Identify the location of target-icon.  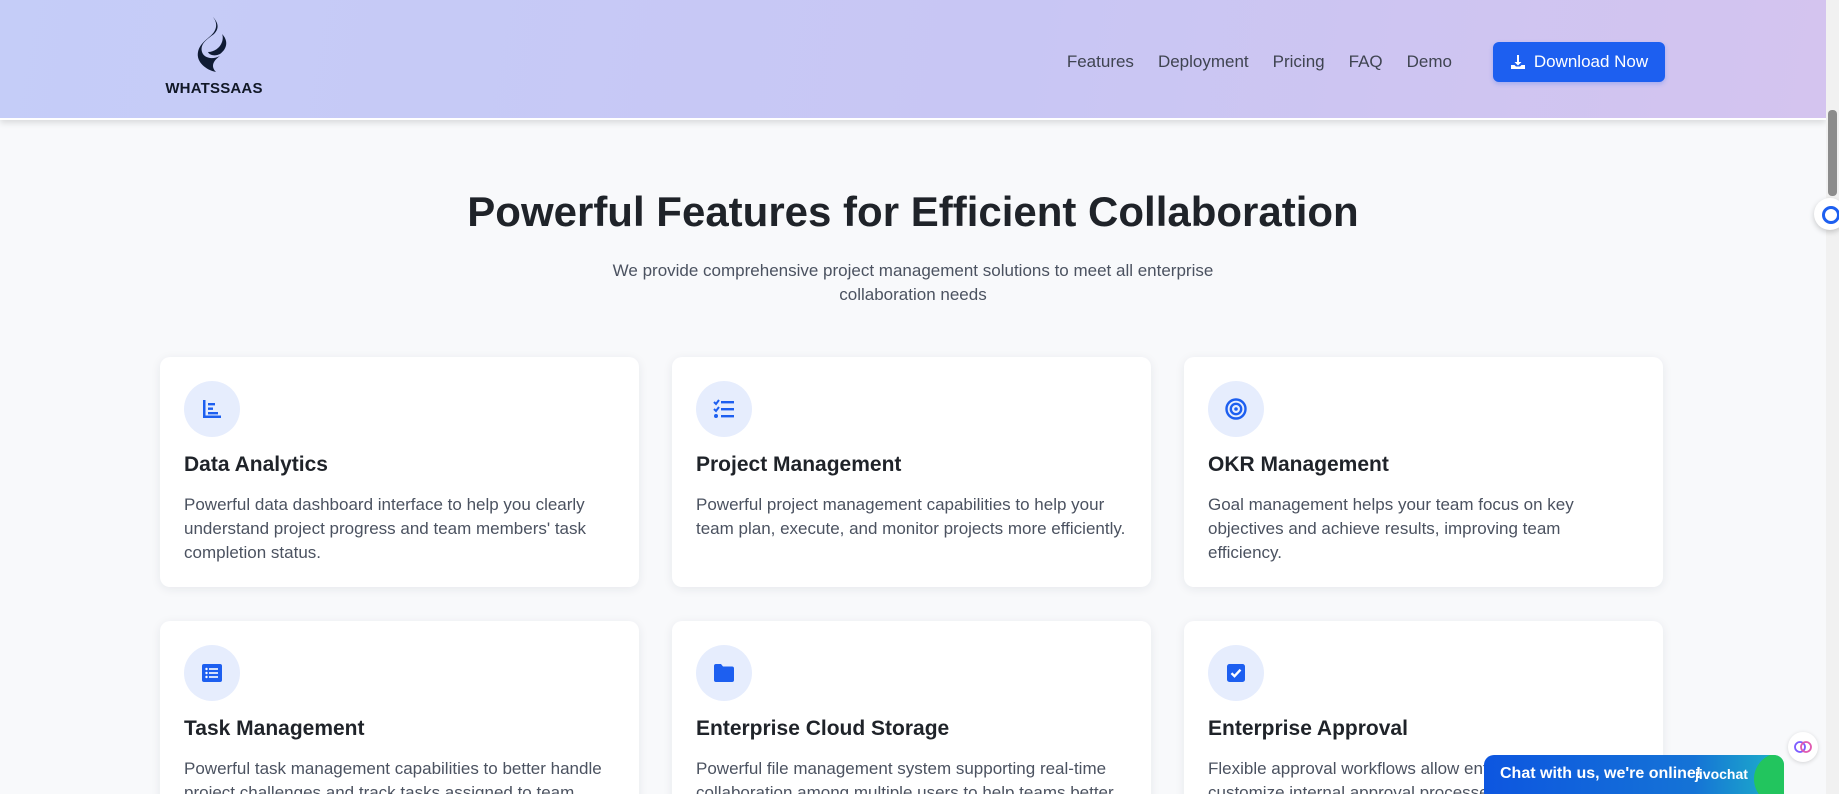
(1236, 409).